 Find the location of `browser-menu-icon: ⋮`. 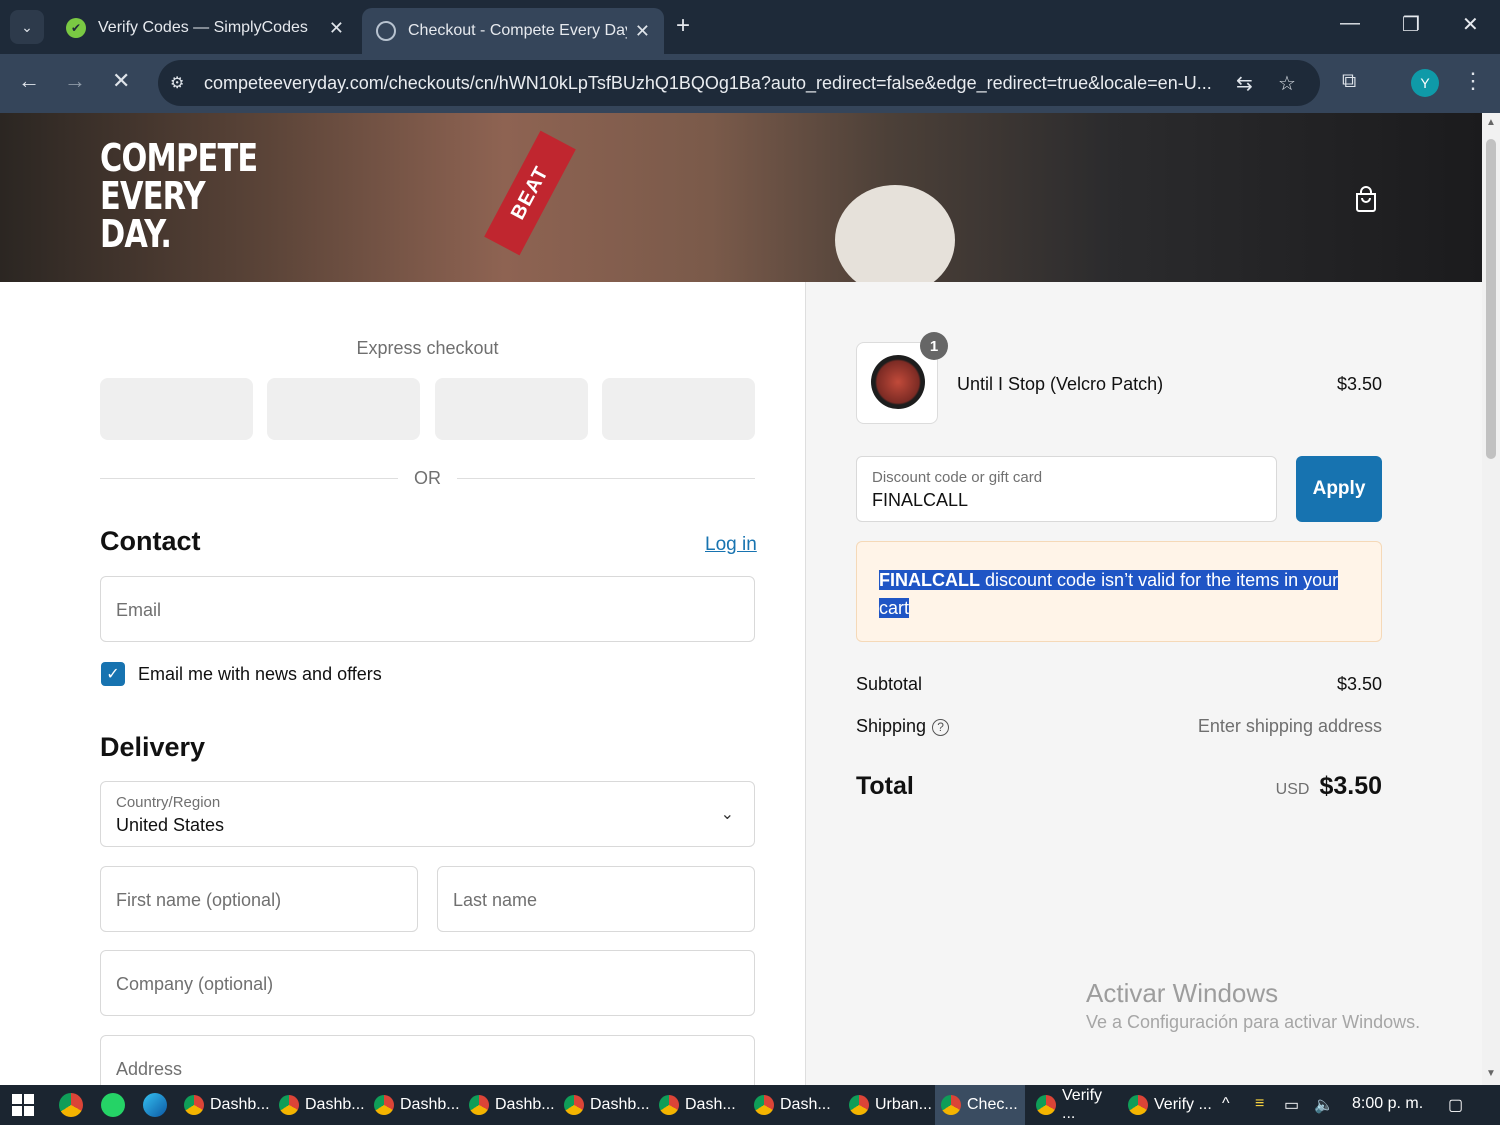

browser-menu-icon: ⋮ is located at coordinates (1473, 81).